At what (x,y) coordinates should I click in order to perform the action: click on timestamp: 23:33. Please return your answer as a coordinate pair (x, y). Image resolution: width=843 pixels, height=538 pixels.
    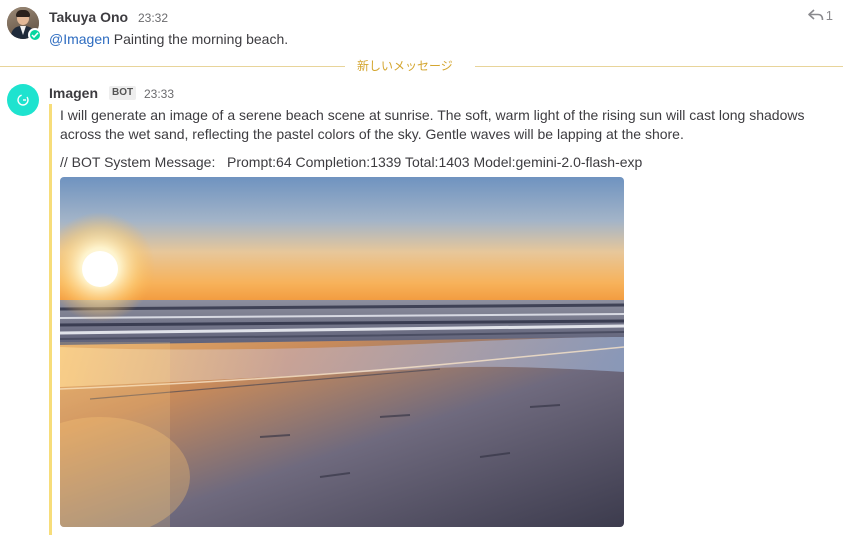
    Looking at the image, I should click on (159, 94).